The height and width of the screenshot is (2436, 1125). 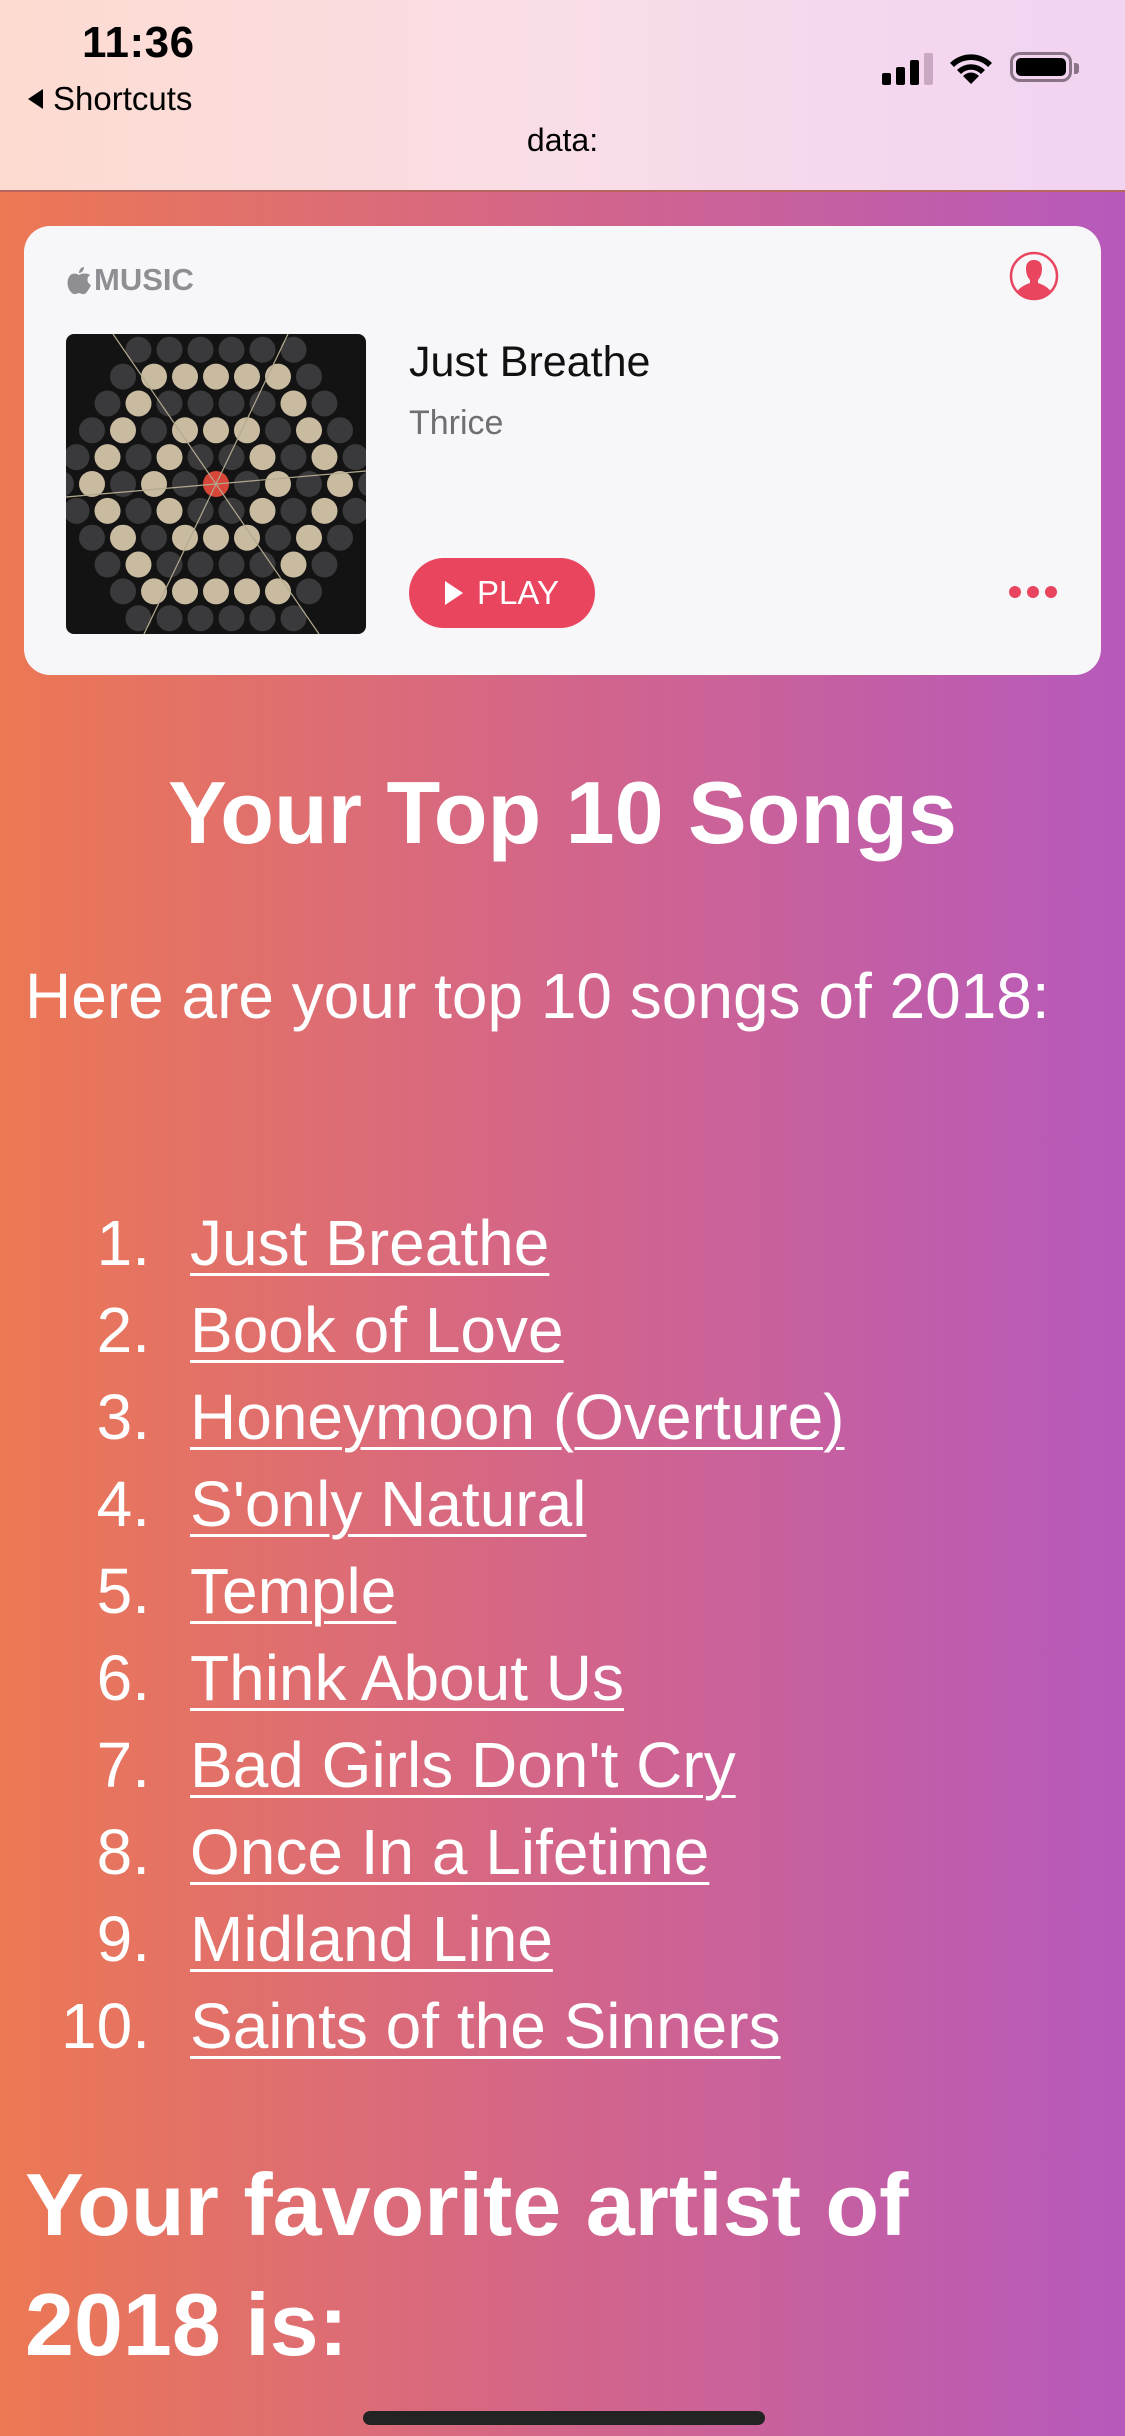 What do you see at coordinates (562, 96) in the screenshot?
I see `status-bar: 11:36 Shortcuts data:` at bounding box center [562, 96].